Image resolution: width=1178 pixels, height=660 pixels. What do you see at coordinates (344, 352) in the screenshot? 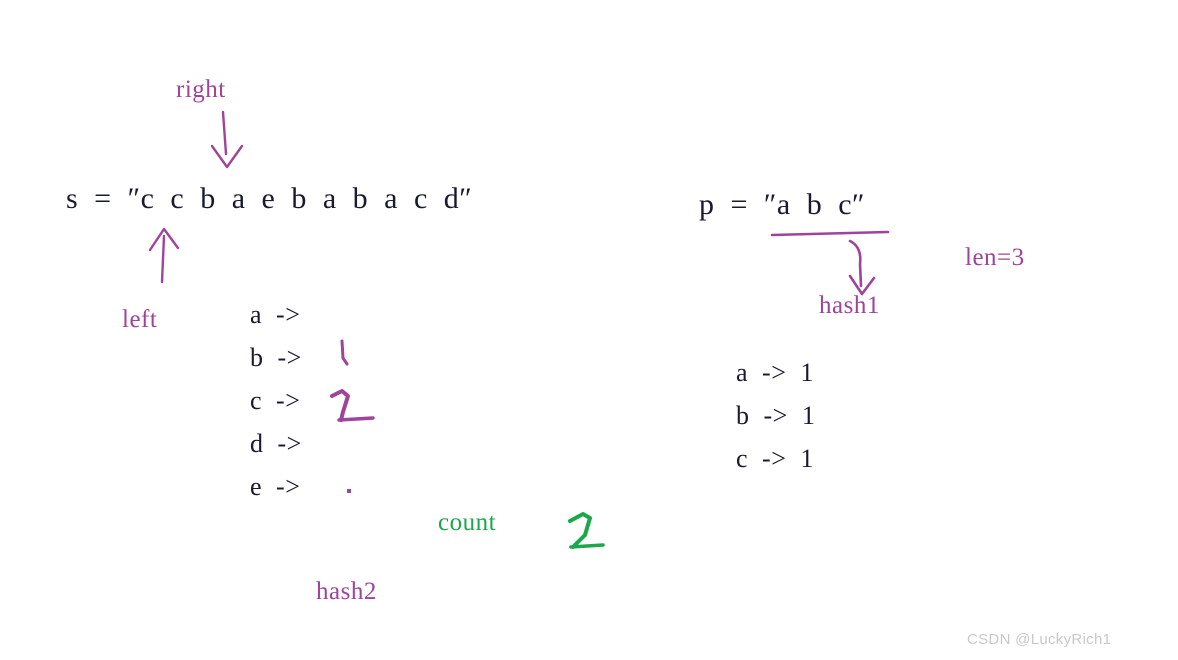
I see `hash2-handwritten-value-b` at bounding box center [344, 352].